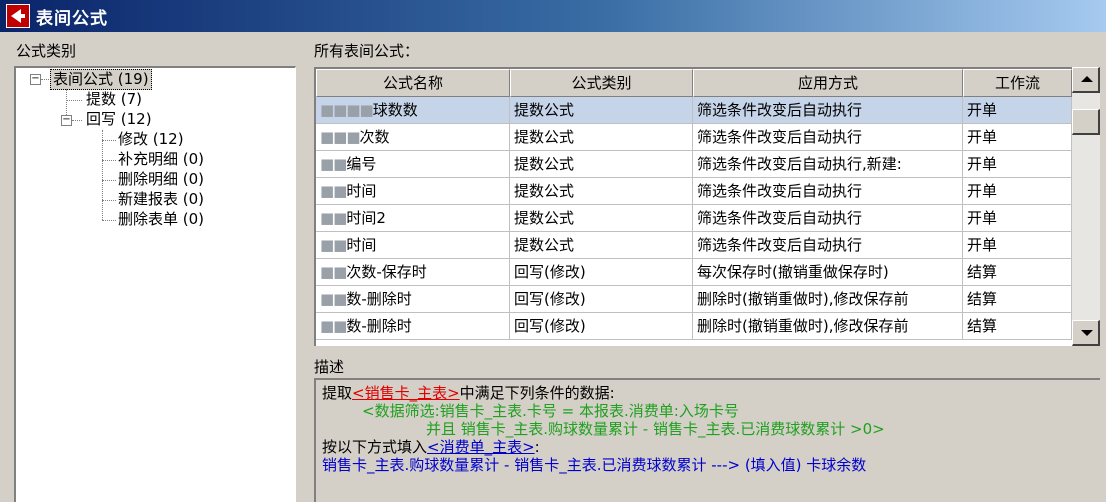 The width and height of the screenshot is (1106, 502). What do you see at coordinates (374, 137) in the screenshot?
I see `formula-name-text: 次数` at bounding box center [374, 137].